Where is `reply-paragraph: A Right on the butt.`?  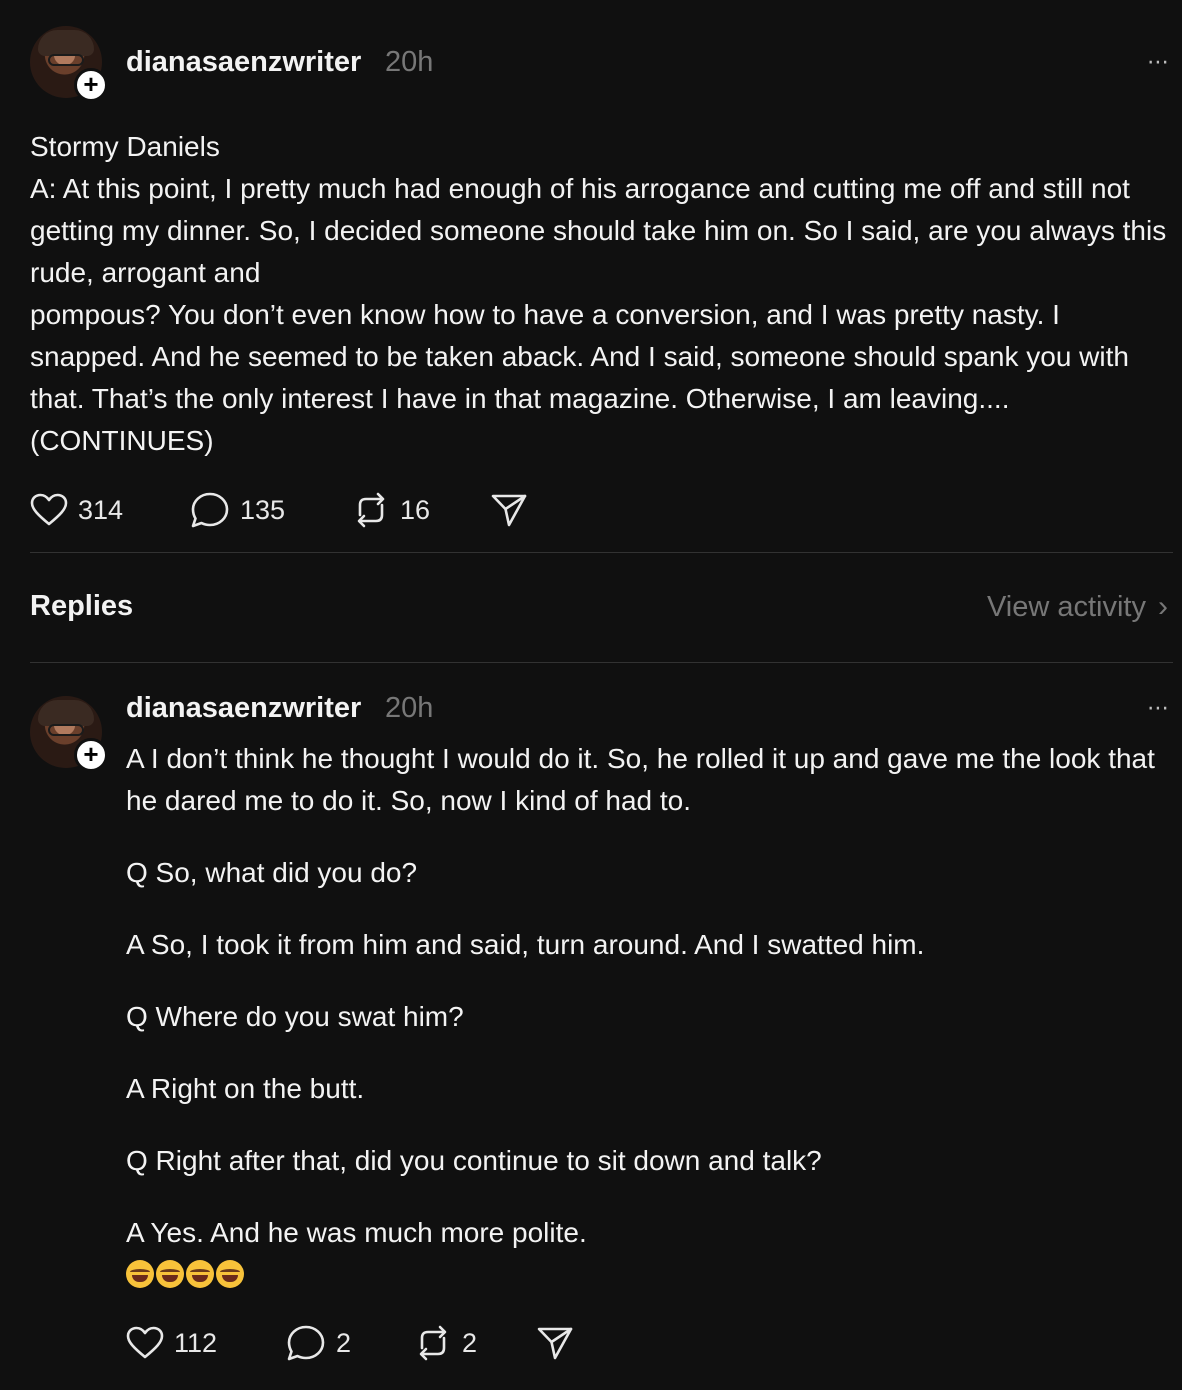 reply-paragraph: A Right on the butt. is located at coordinates (245, 1088).